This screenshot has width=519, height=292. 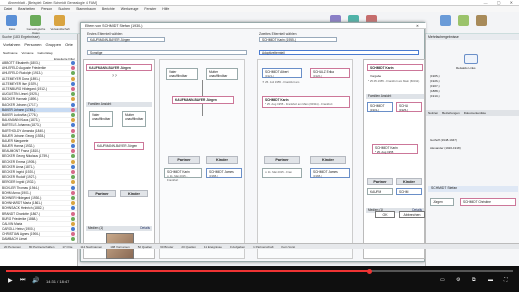 I want to click on tab-notizen: Notizen, so click(x=433, y=113).